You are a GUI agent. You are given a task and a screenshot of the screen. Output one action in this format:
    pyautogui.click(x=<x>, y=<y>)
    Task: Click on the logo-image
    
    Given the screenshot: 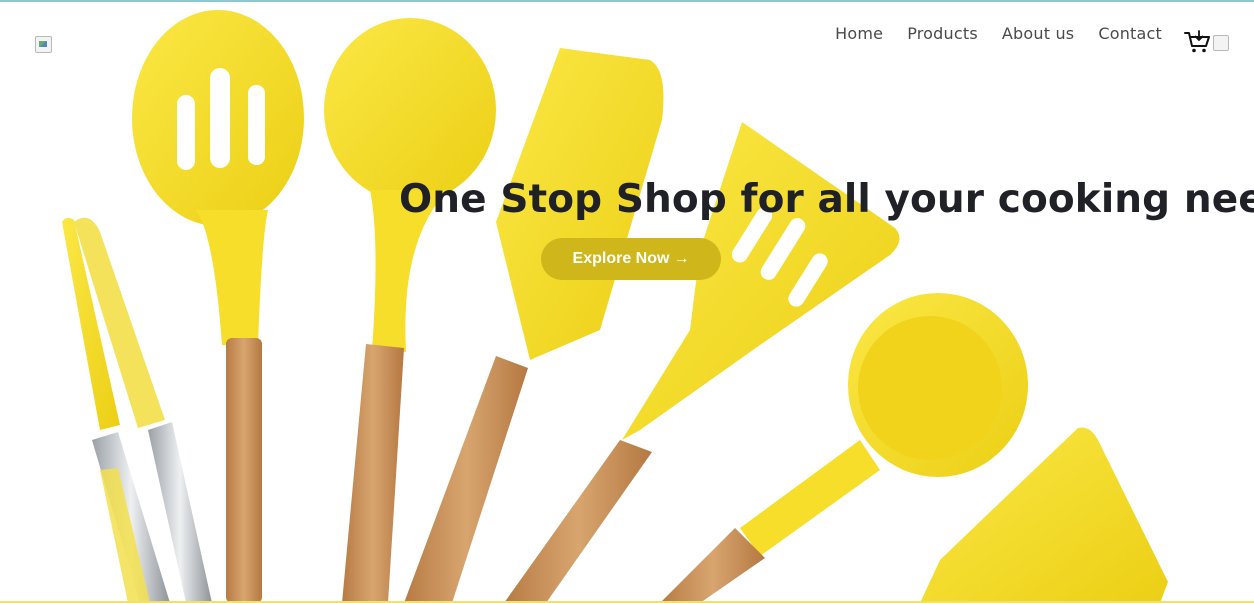 What is the action you would take?
    pyautogui.click(x=43, y=44)
    